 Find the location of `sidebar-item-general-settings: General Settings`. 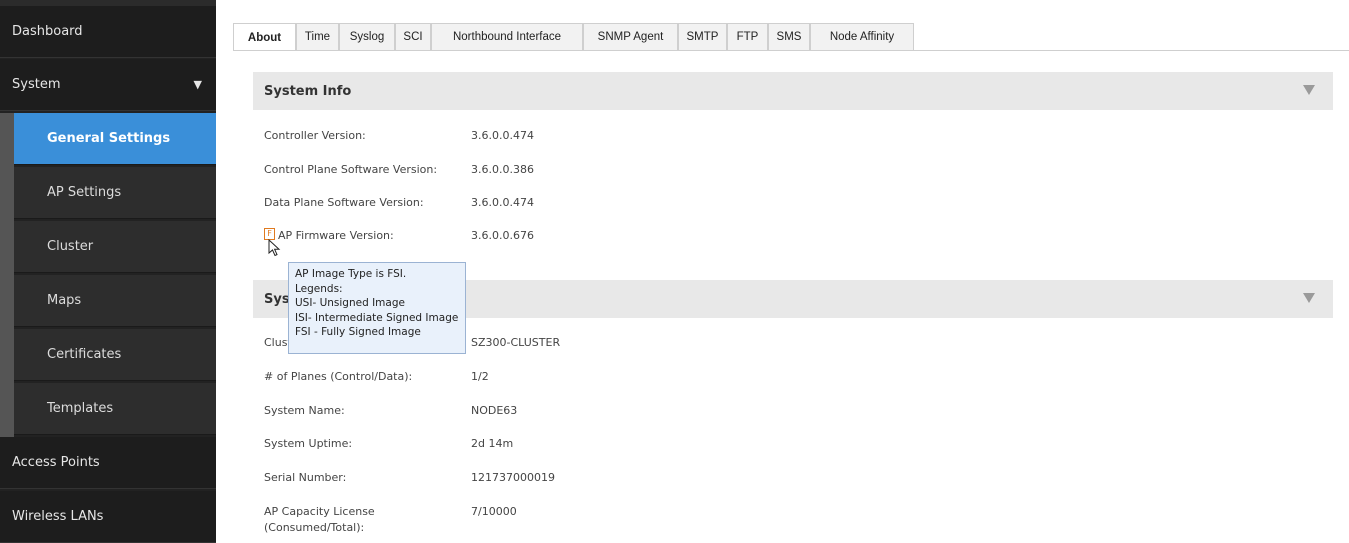

sidebar-item-general-settings: General Settings is located at coordinates (115, 139).